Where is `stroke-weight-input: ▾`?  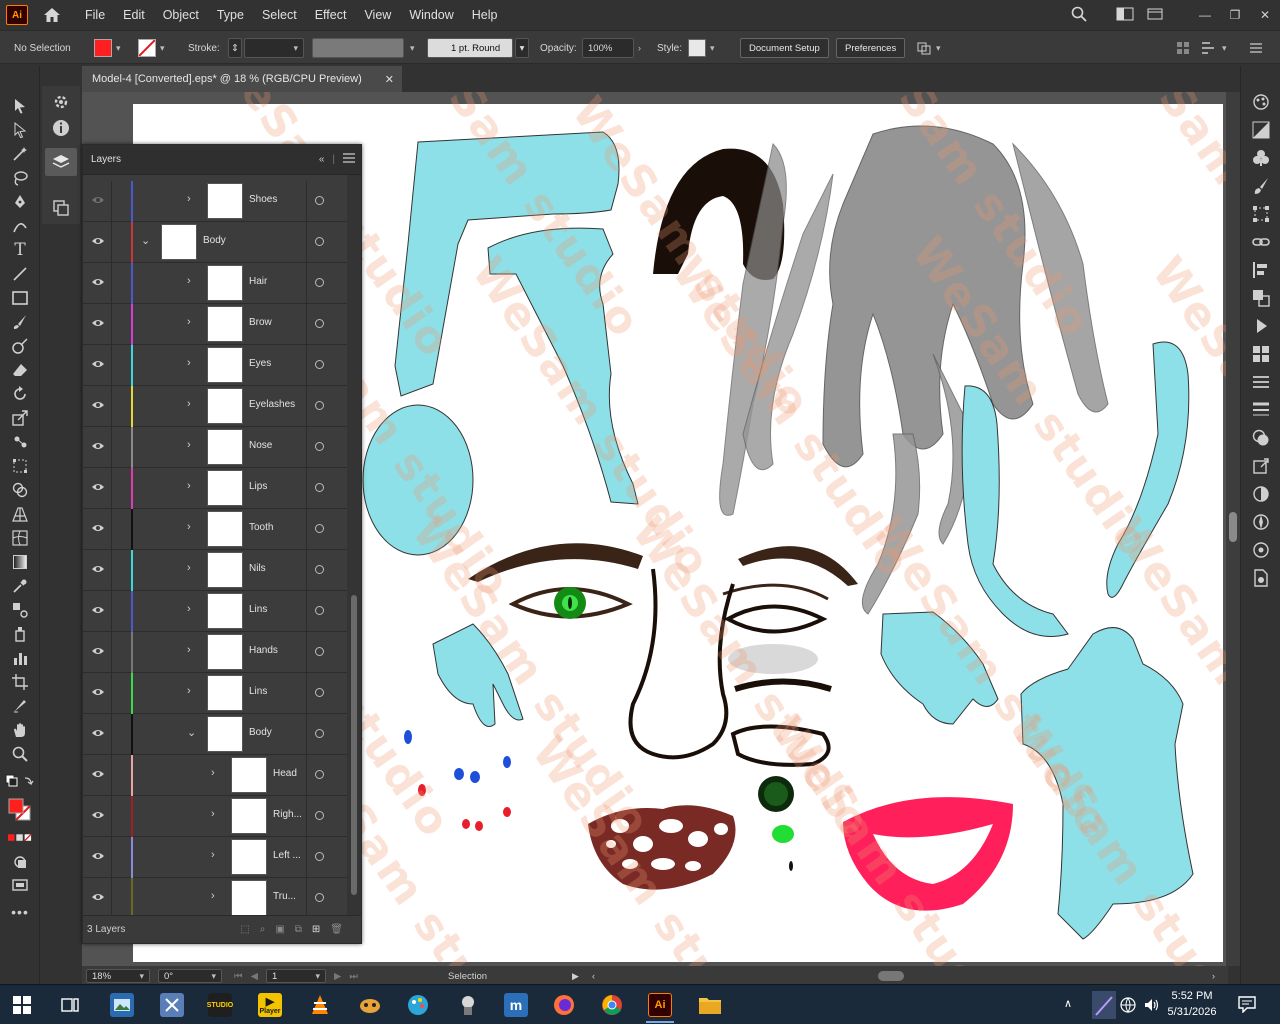 stroke-weight-input: ▾ is located at coordinates (274, 48).